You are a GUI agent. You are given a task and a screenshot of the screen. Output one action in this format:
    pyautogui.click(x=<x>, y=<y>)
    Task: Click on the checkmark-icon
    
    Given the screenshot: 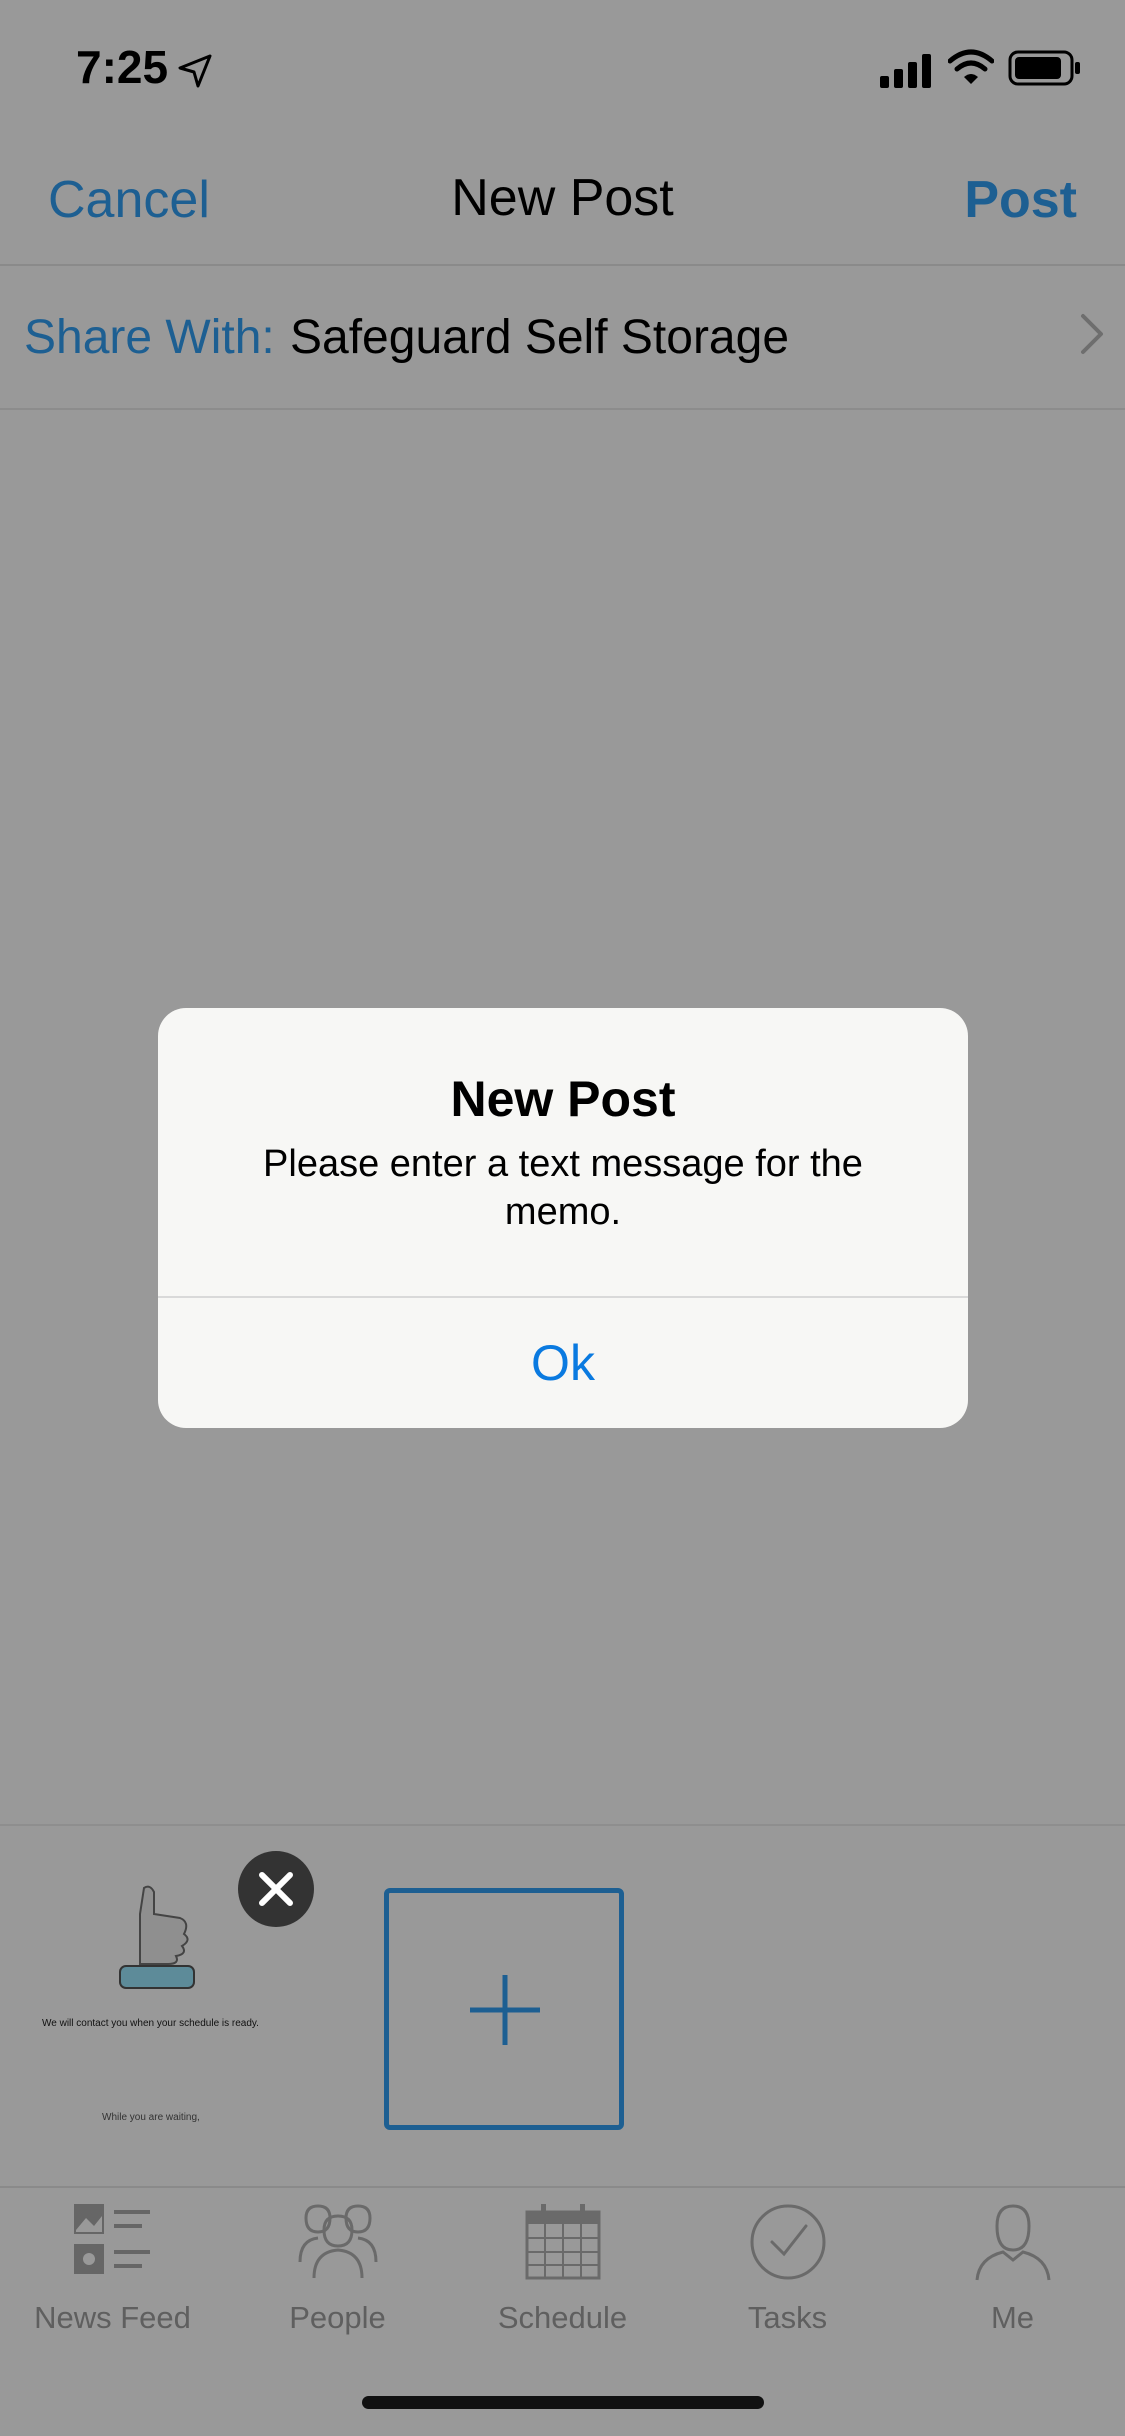 What is the action you would take?
    pyautogui.click(x=787, y=2242)
    